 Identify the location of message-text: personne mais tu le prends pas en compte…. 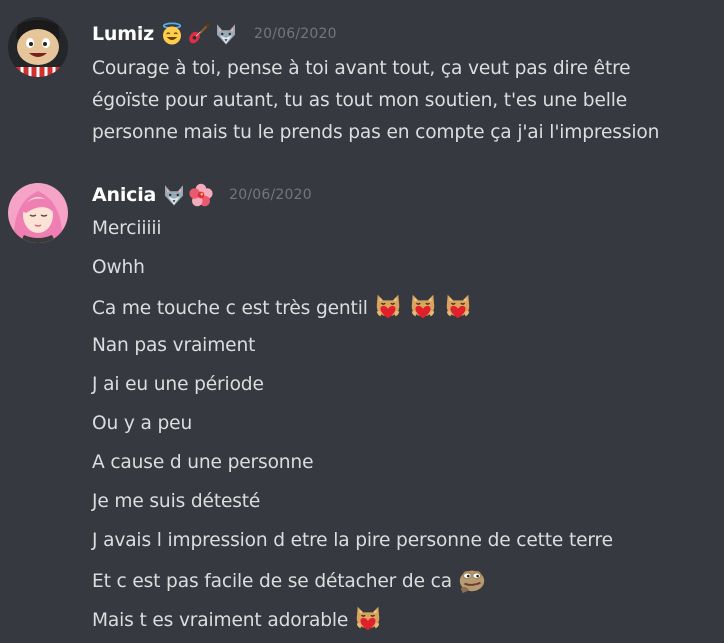
(376, 132).